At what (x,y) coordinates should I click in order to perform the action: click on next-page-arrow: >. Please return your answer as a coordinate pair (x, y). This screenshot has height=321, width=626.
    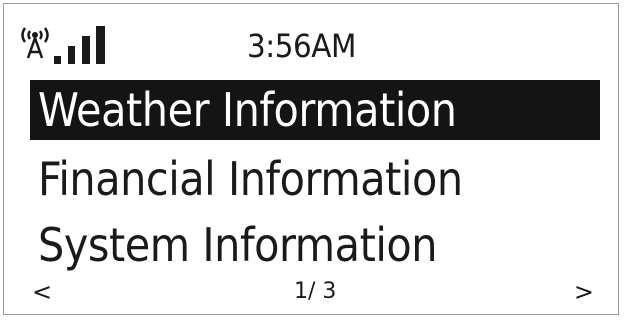
    Looking at the image, I should click on (584, 292).